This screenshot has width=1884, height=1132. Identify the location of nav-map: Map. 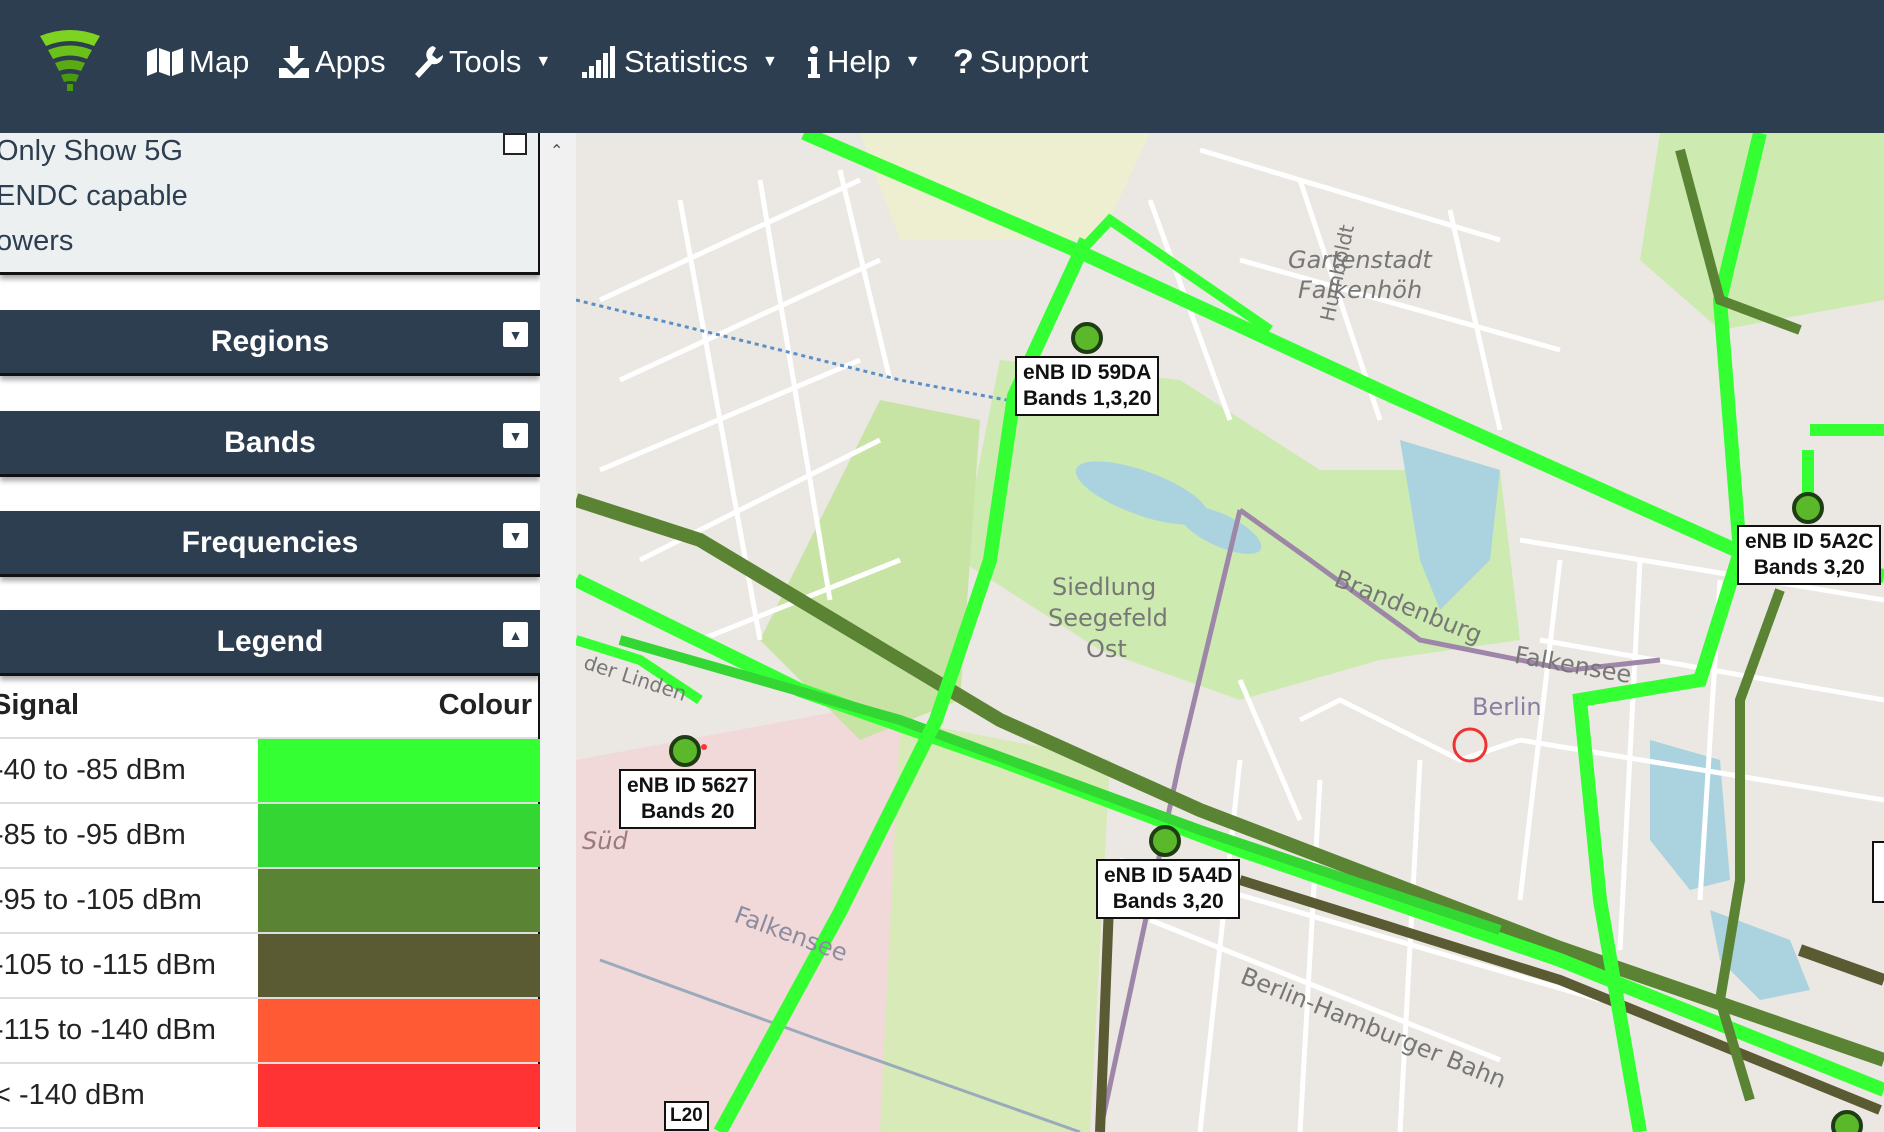
(198, 62).